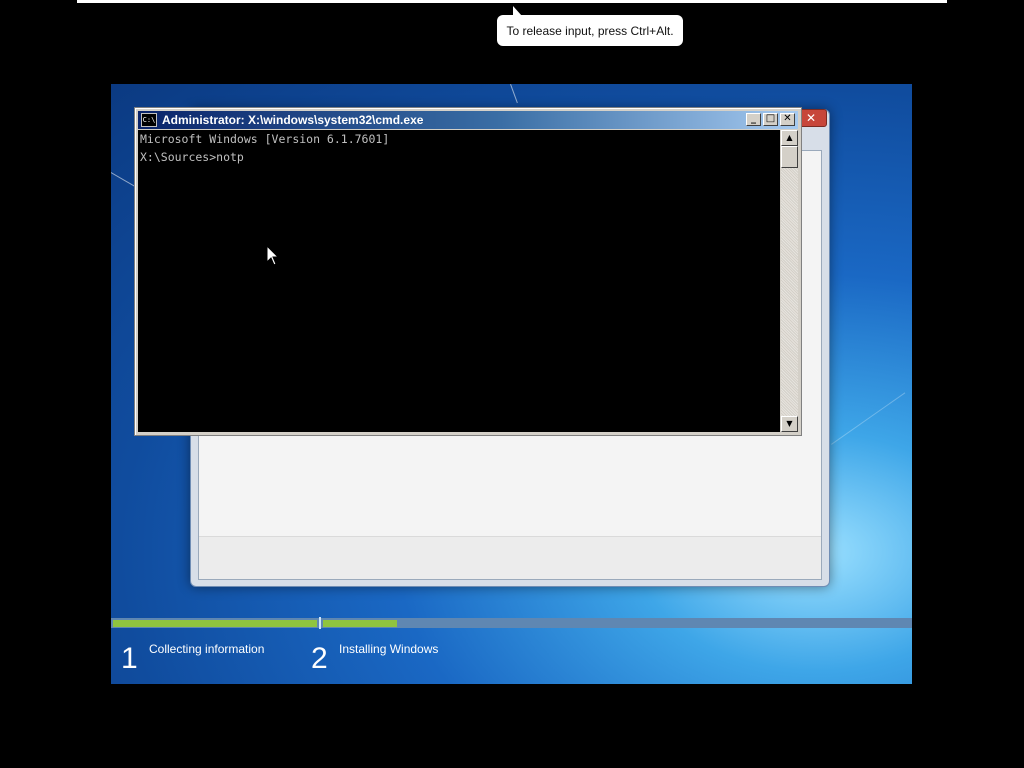 The width and height of the screenshot is (1024, 768). I want to click on mouse-pointer-icon, so click(273, 255).